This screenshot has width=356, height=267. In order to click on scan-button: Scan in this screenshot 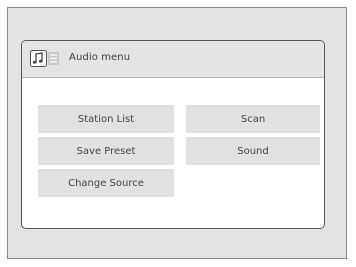, I will do `click(253, 119)`.